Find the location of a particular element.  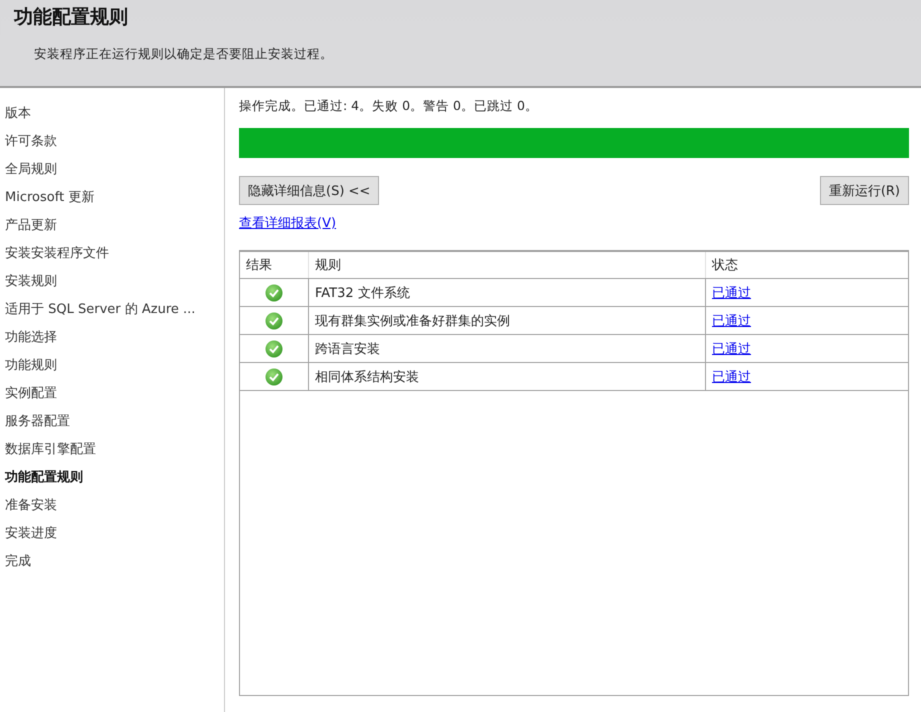

sidebar-item: 安装安装程序文件 is located at coordinates (112, 254).